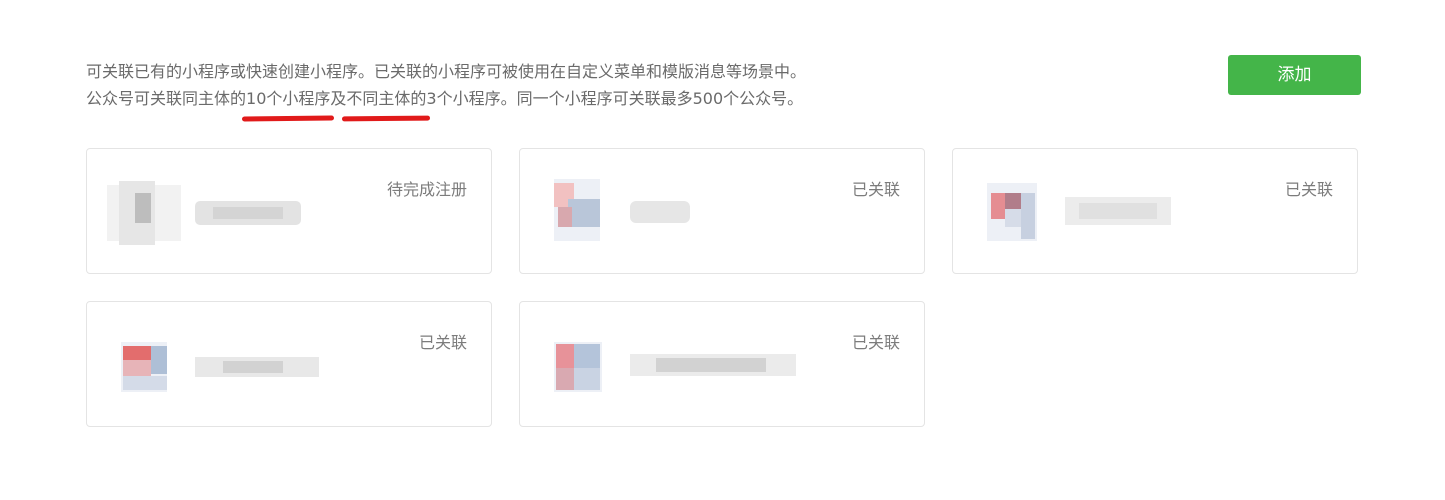 The height and width of the screenshot is (500, 1445). What do you see at coordinates (386, 98) in the screenshot?
I see `highlight-different-entity: 不同主体的` at bounding box center [386, 98].